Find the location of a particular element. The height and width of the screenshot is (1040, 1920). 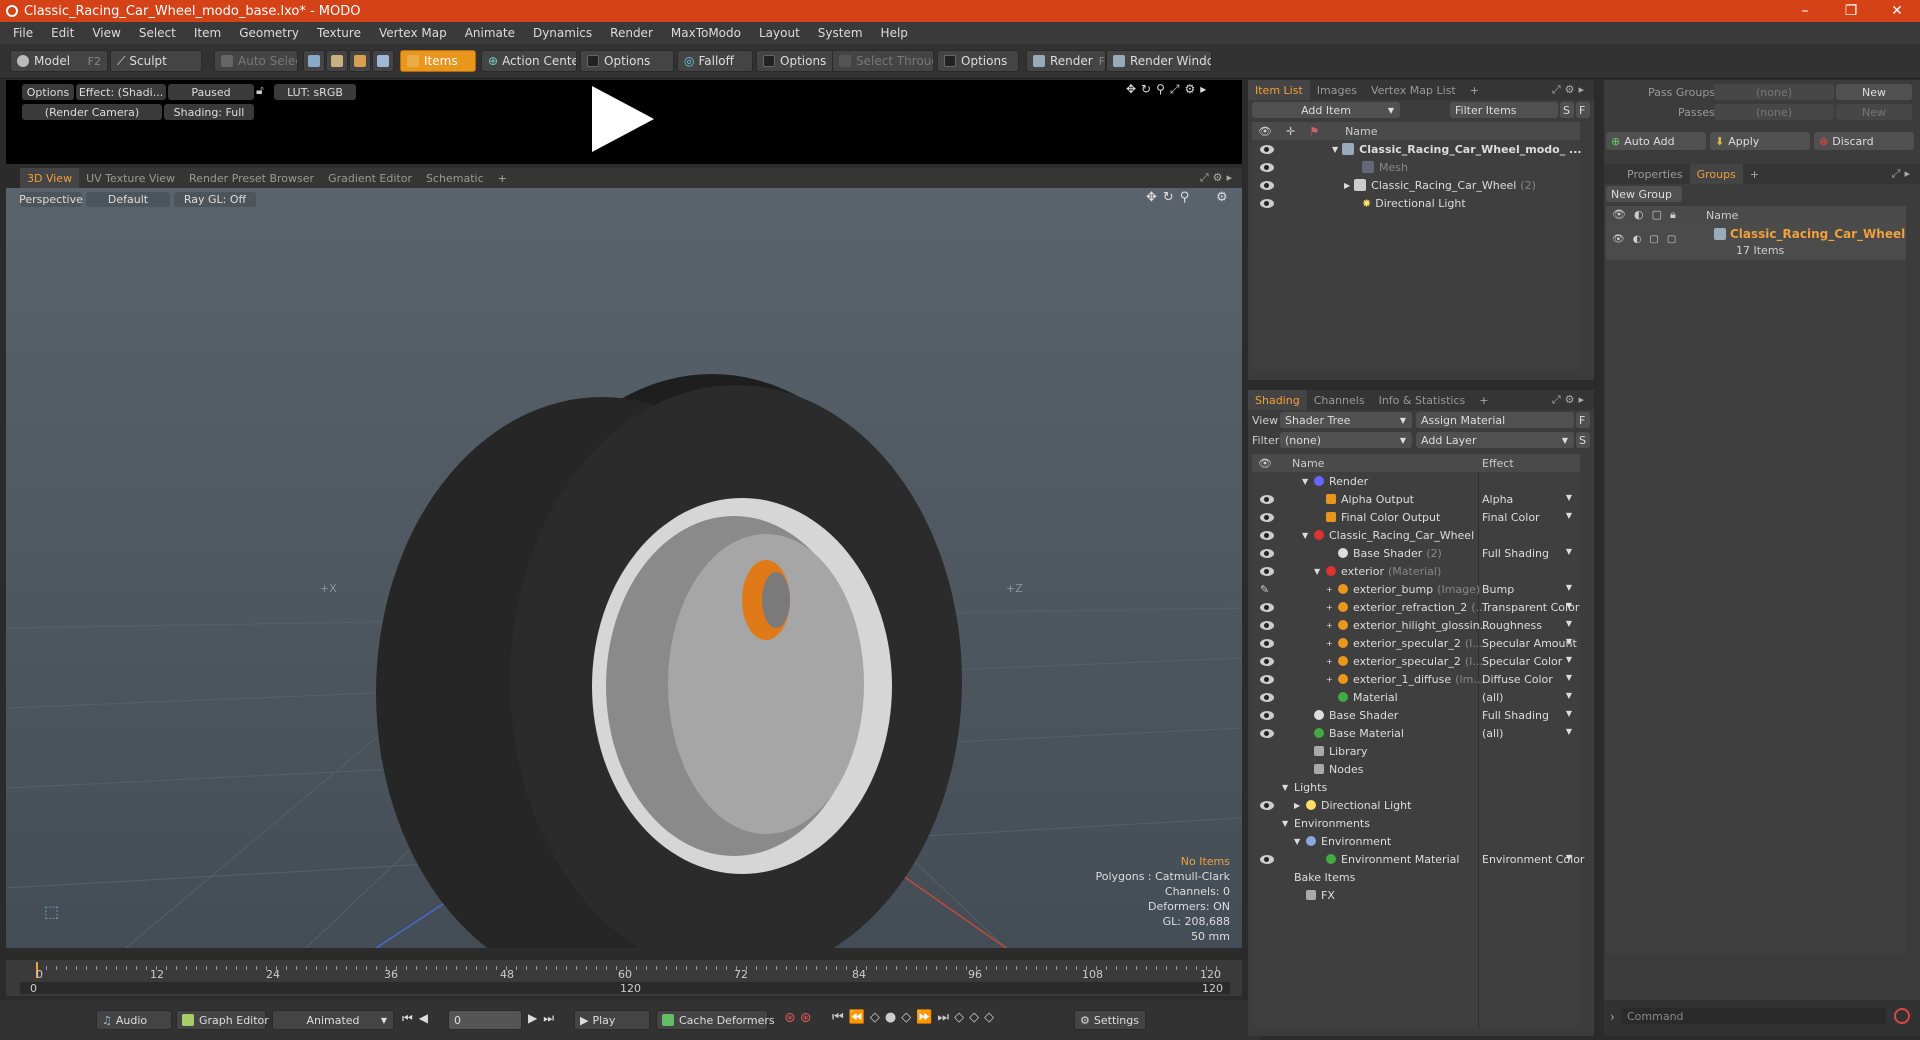

raygl-dropdown: Ray GL: Off is located at coordinates (215, 199).